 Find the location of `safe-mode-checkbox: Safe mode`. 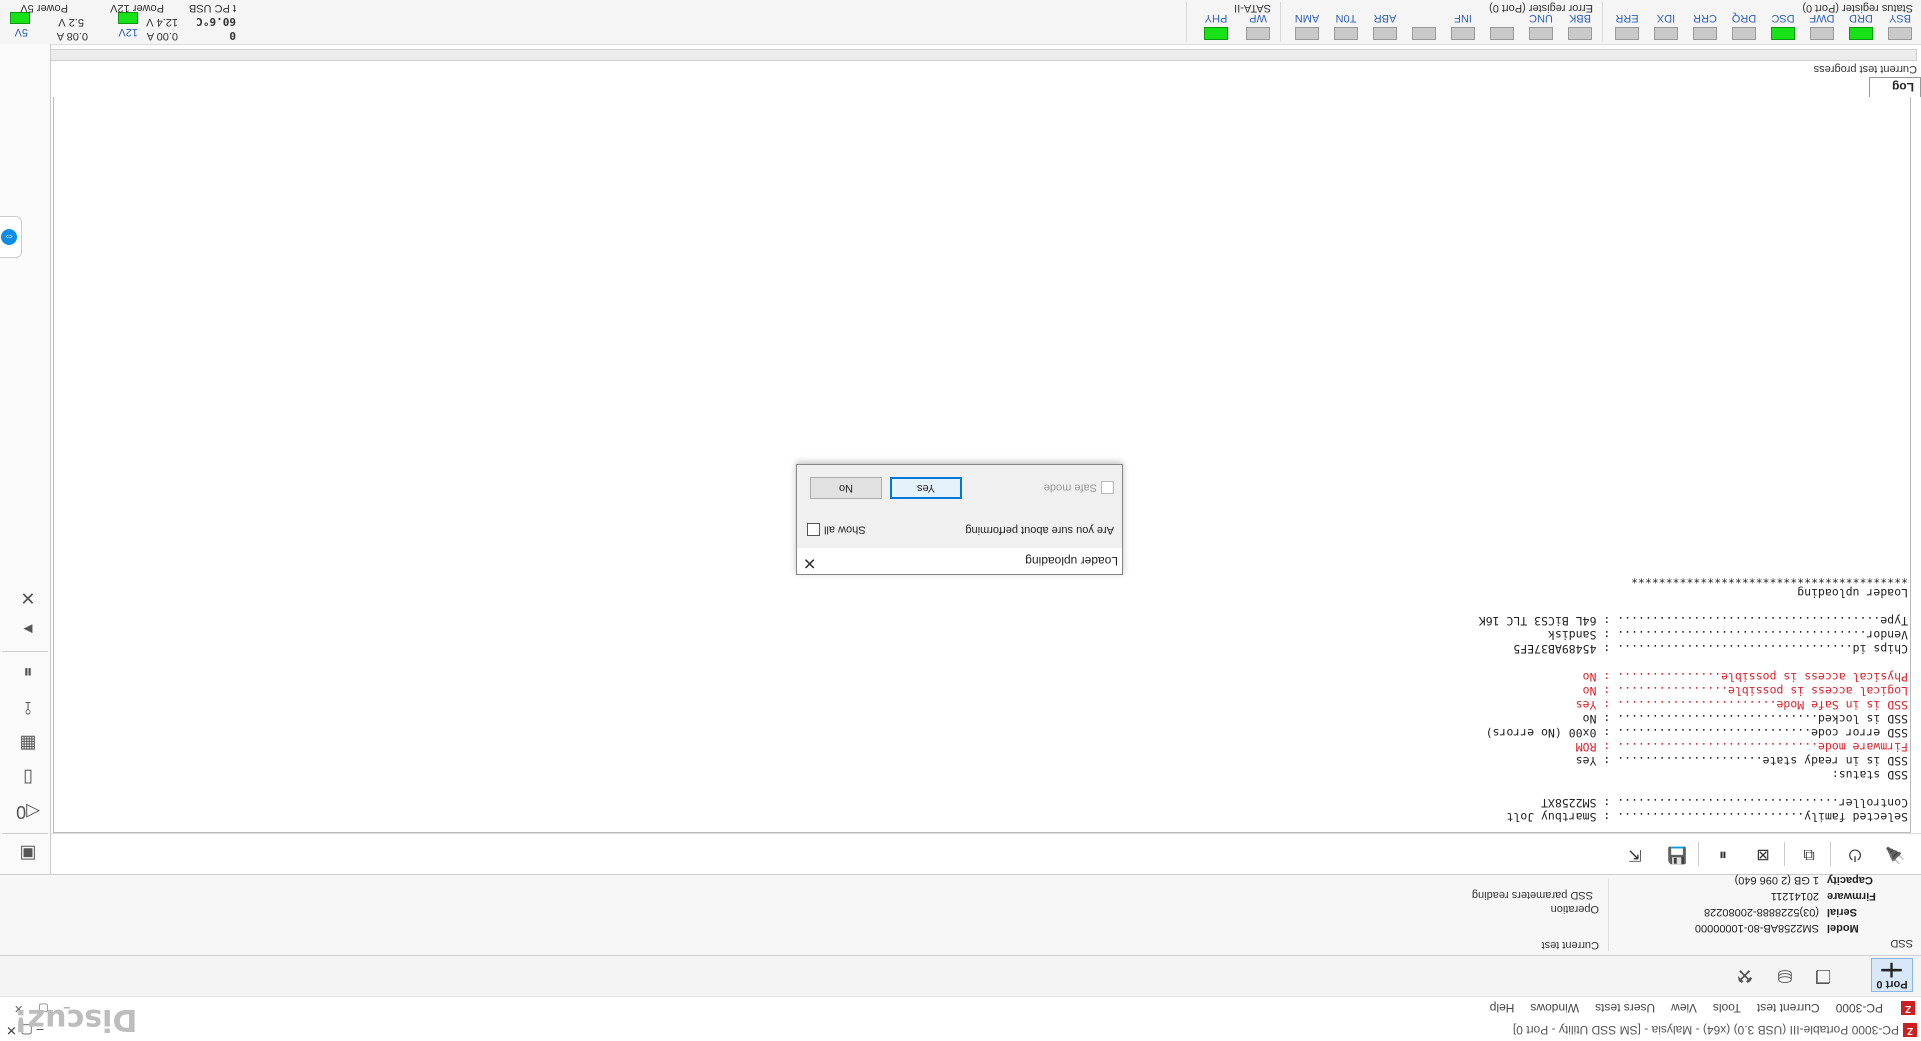

safe-mode-checkbox: Safe mode is located at coordinates (1079, 487).